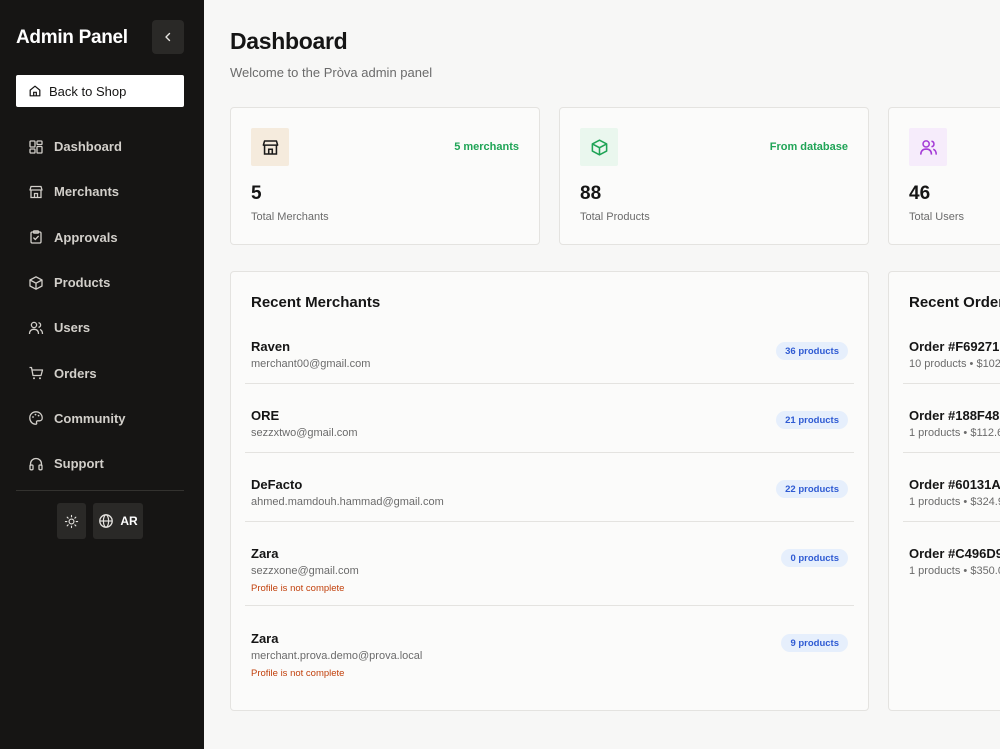 Image resolution: width=1000 pixels, height=749 pixels. I want to click on sidebar-item-support: Support, so click(100, 463).